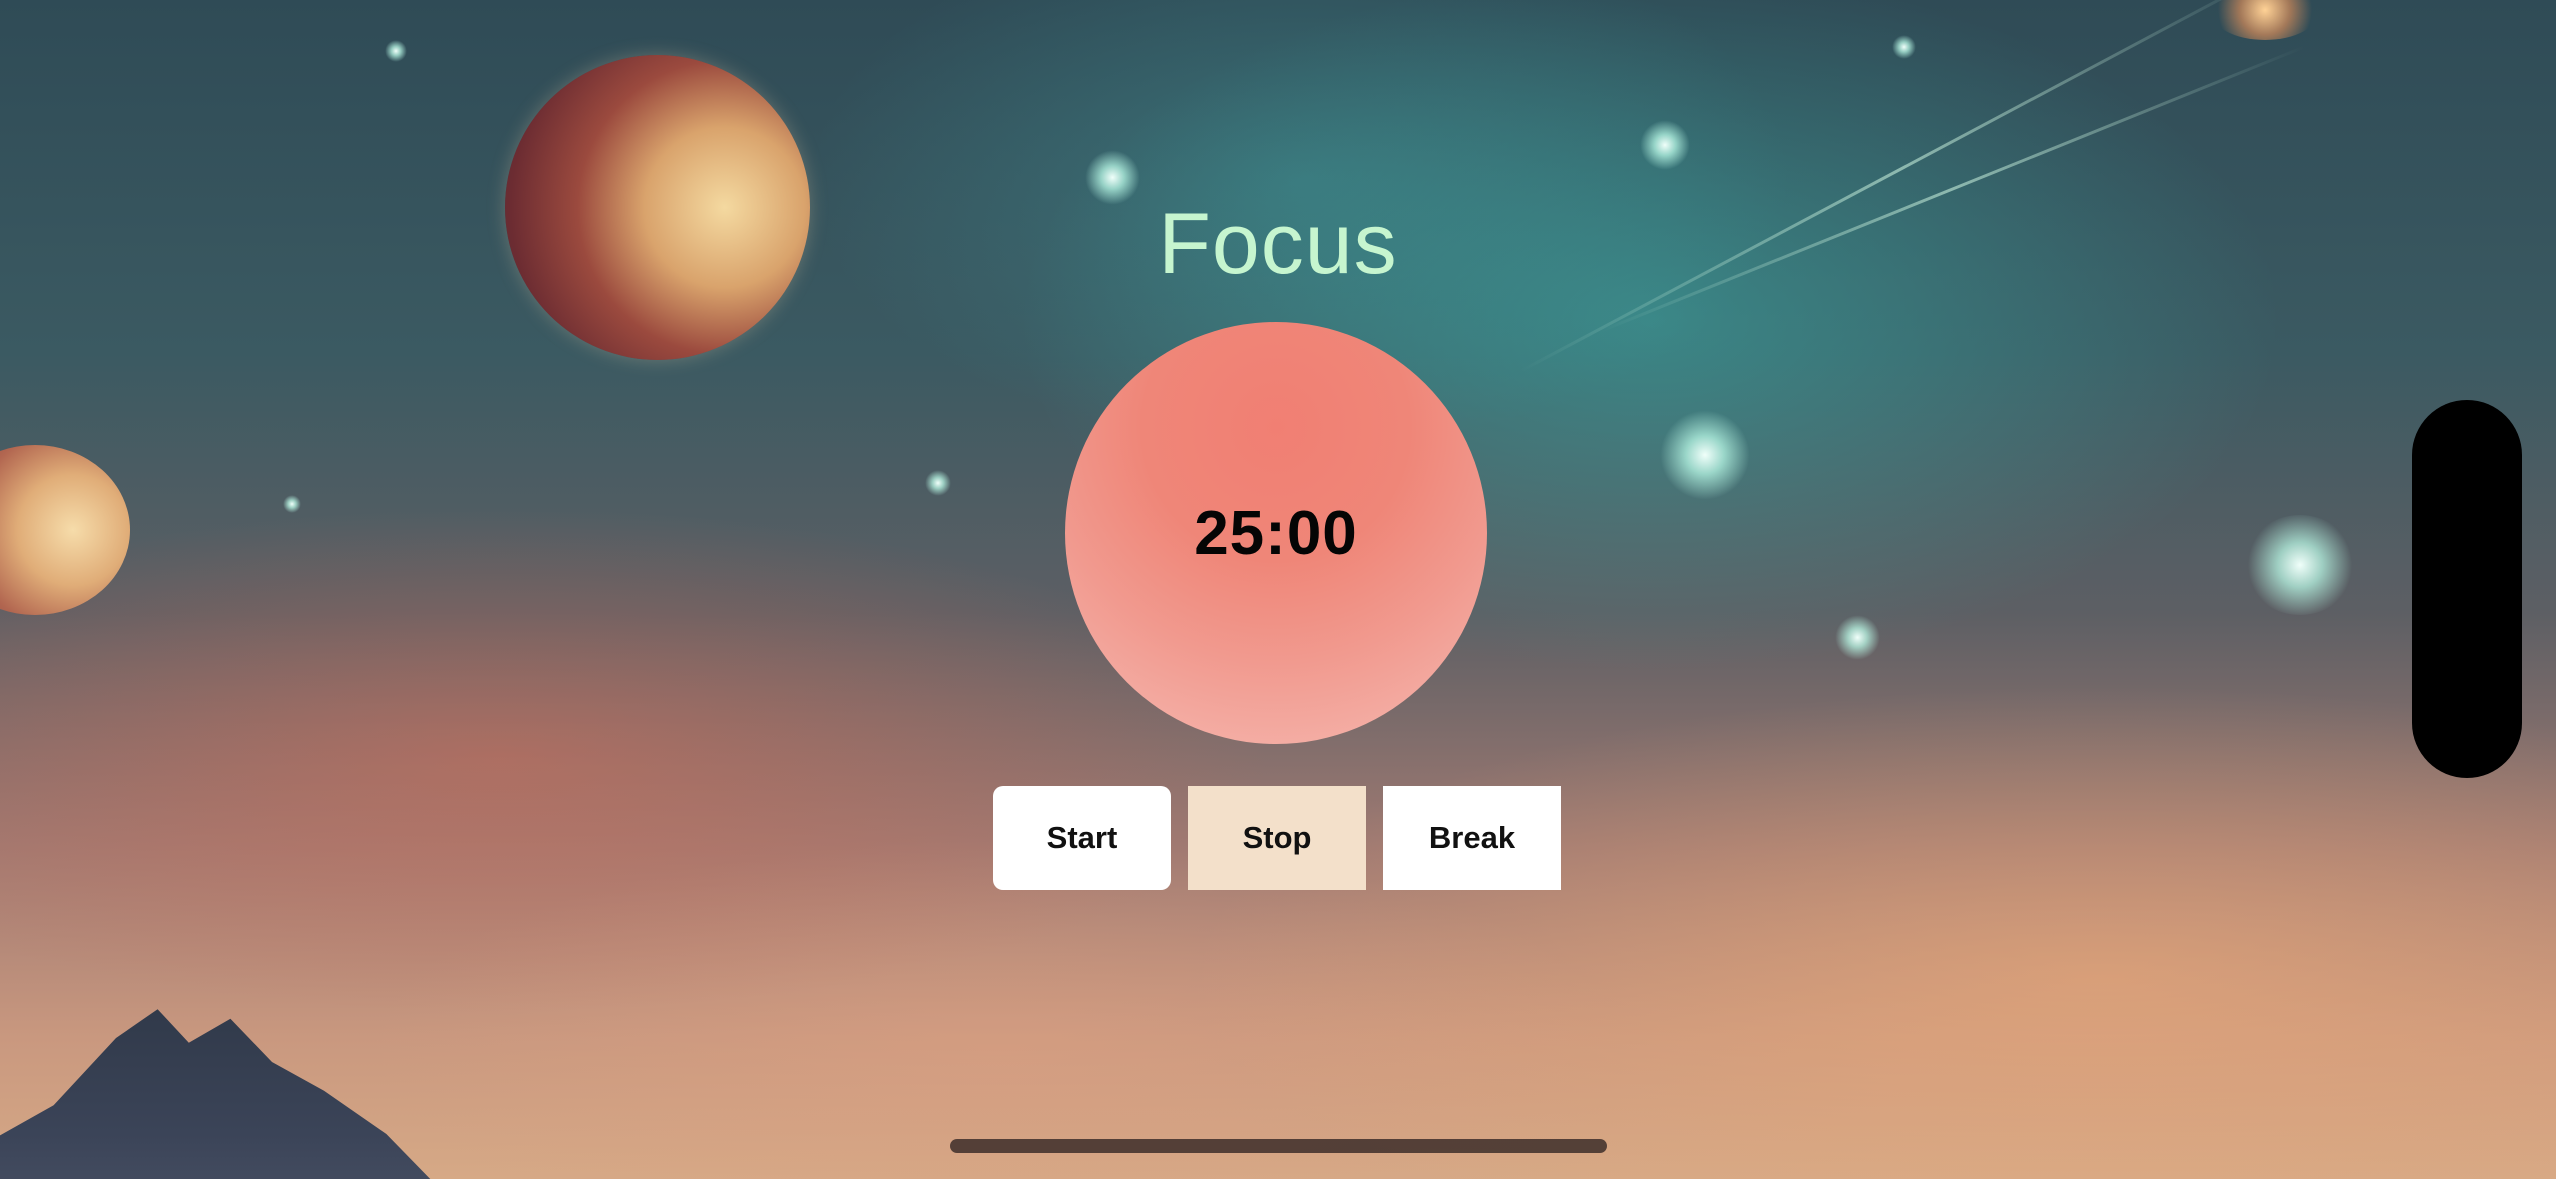  What do you see at coordinates (1277, 838) in the screenshot?
I see `stop-button: Stop` at bounding box center [1277, 838].